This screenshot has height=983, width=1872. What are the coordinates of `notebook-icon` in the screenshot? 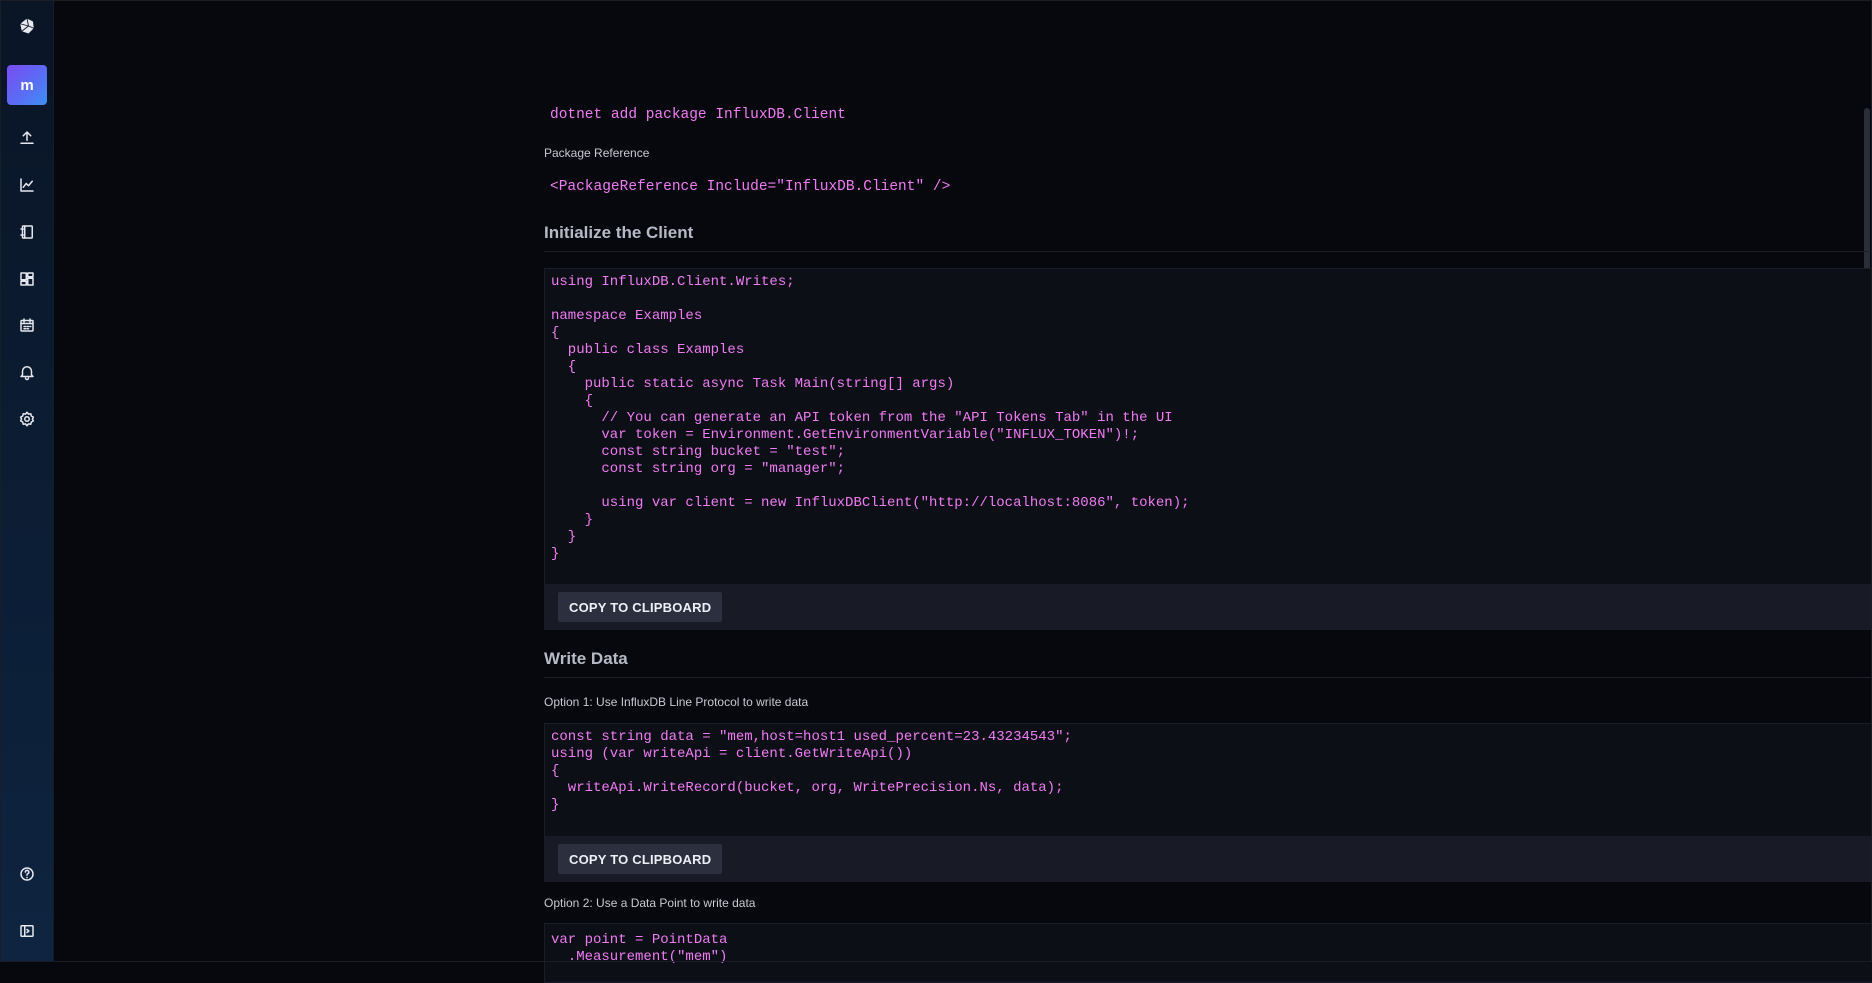 It's located at (27, 232).